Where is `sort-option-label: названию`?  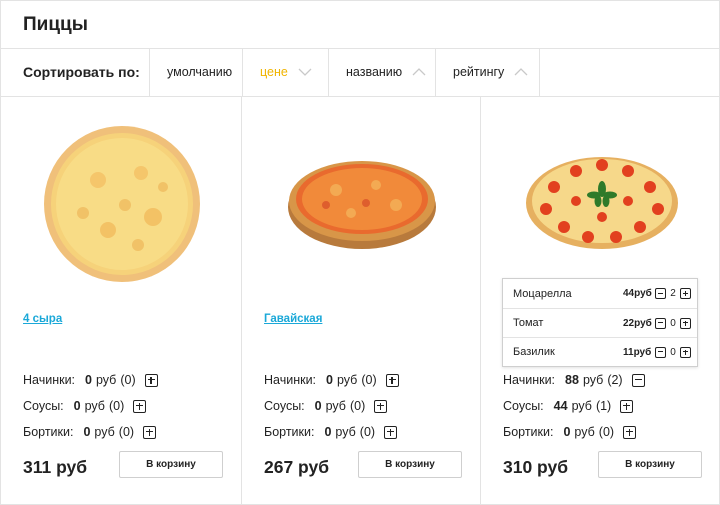 sort-option-label: названию is located at coordinates (374, 72).